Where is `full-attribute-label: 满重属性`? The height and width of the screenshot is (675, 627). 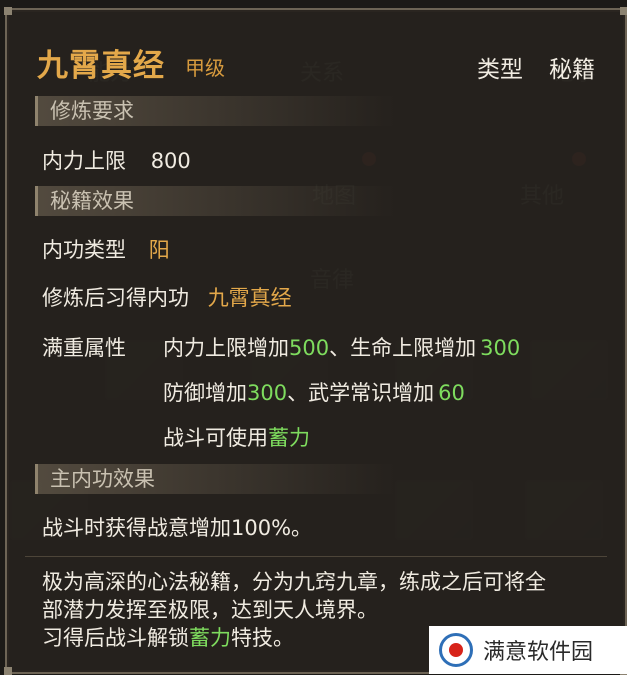
full-attribute-label: 满重属性 is located at coordinates (84, 348).